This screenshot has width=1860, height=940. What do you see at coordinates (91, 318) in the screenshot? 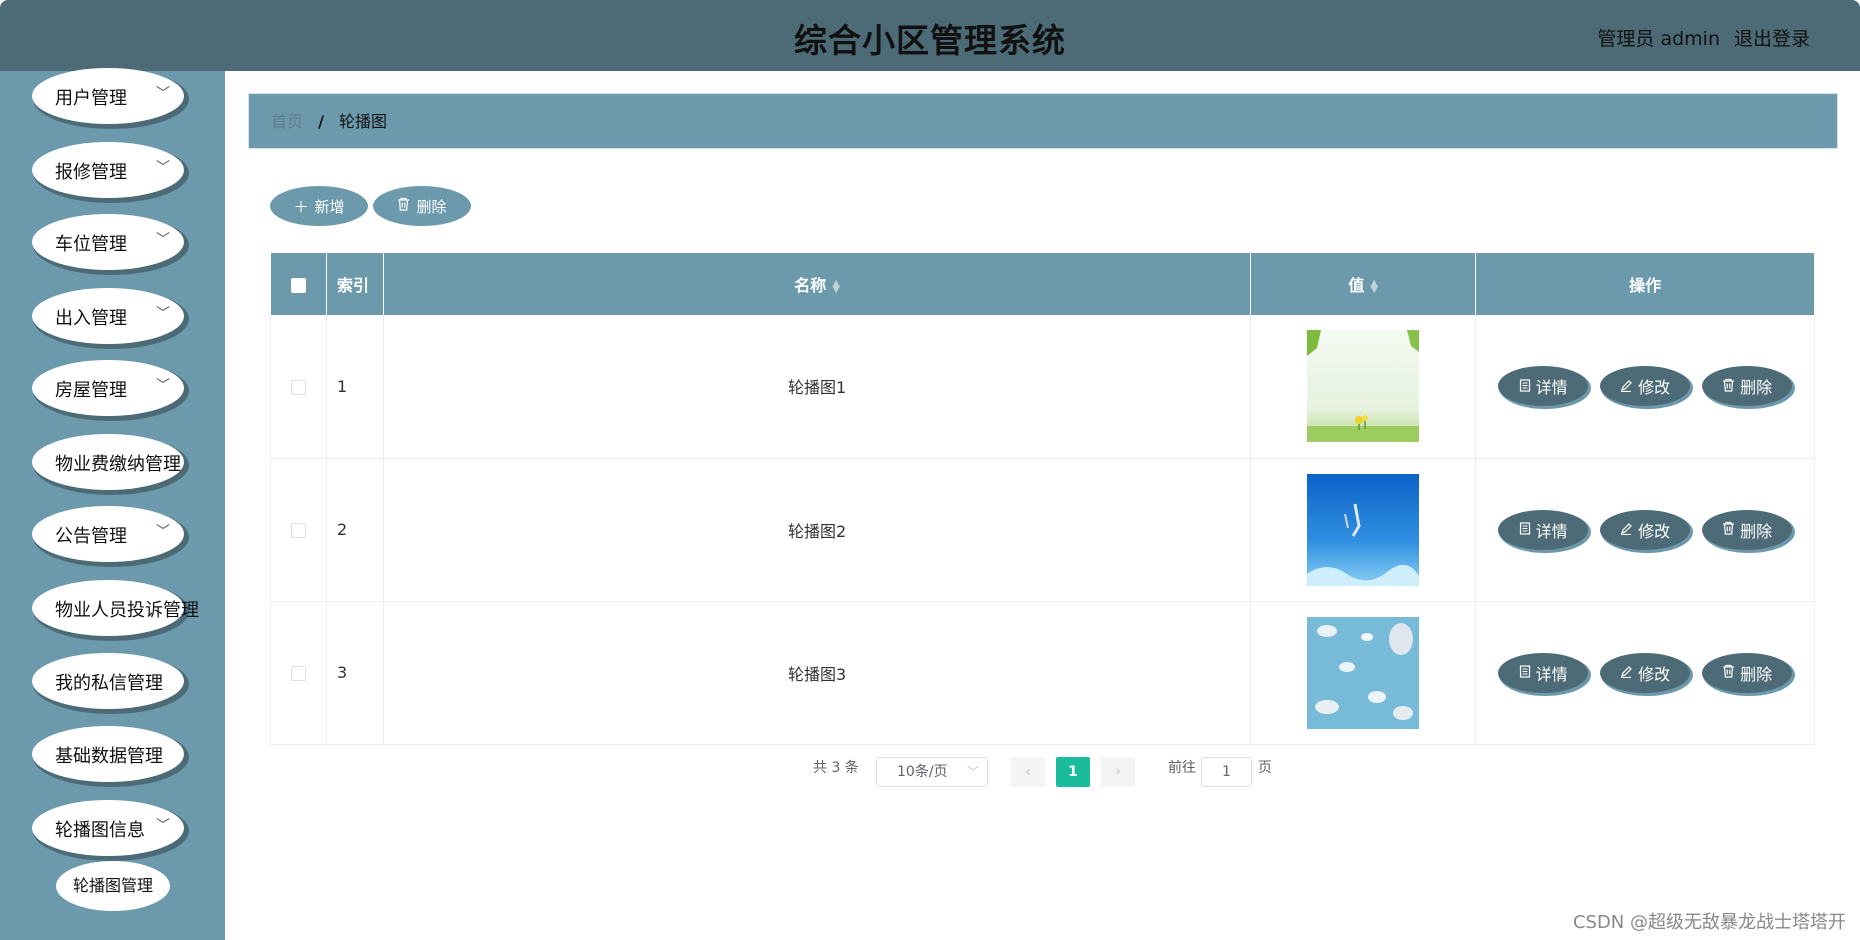
I see `sidebar-item-label: 出入管理` at bounding box center [91, 318].